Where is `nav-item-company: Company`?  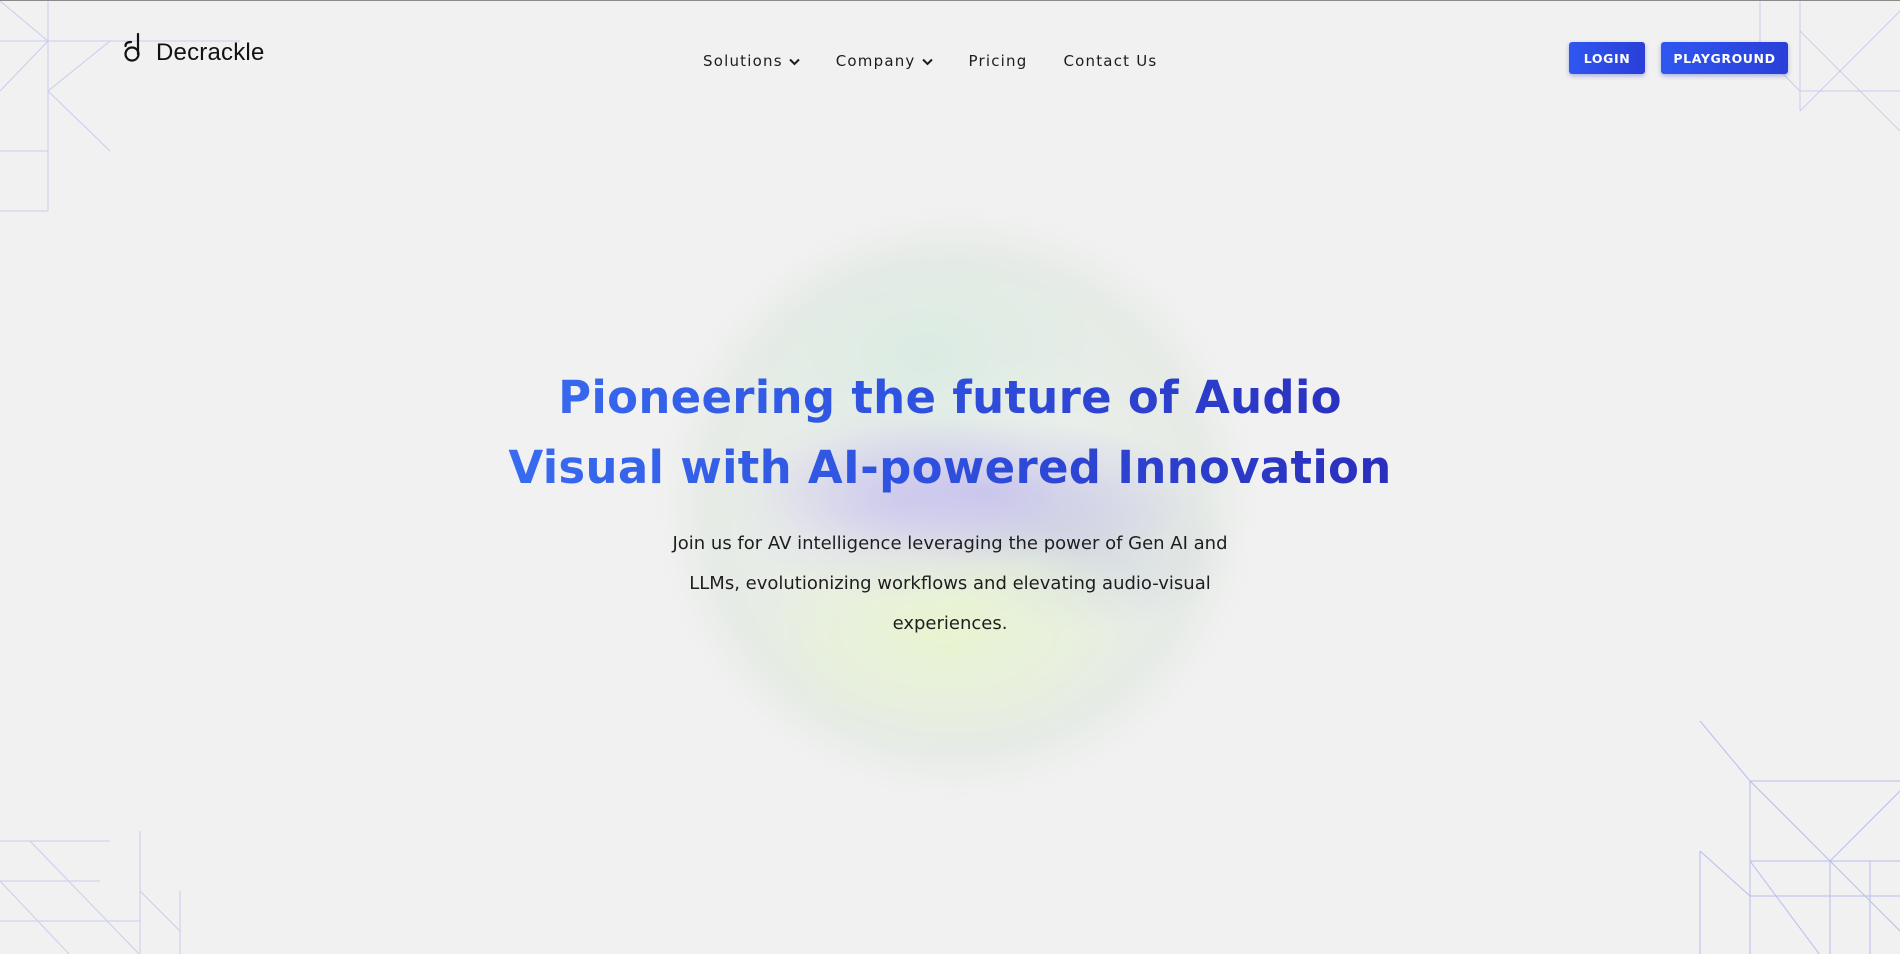
nav-item-company: Company is located at coordinates (884, 61).